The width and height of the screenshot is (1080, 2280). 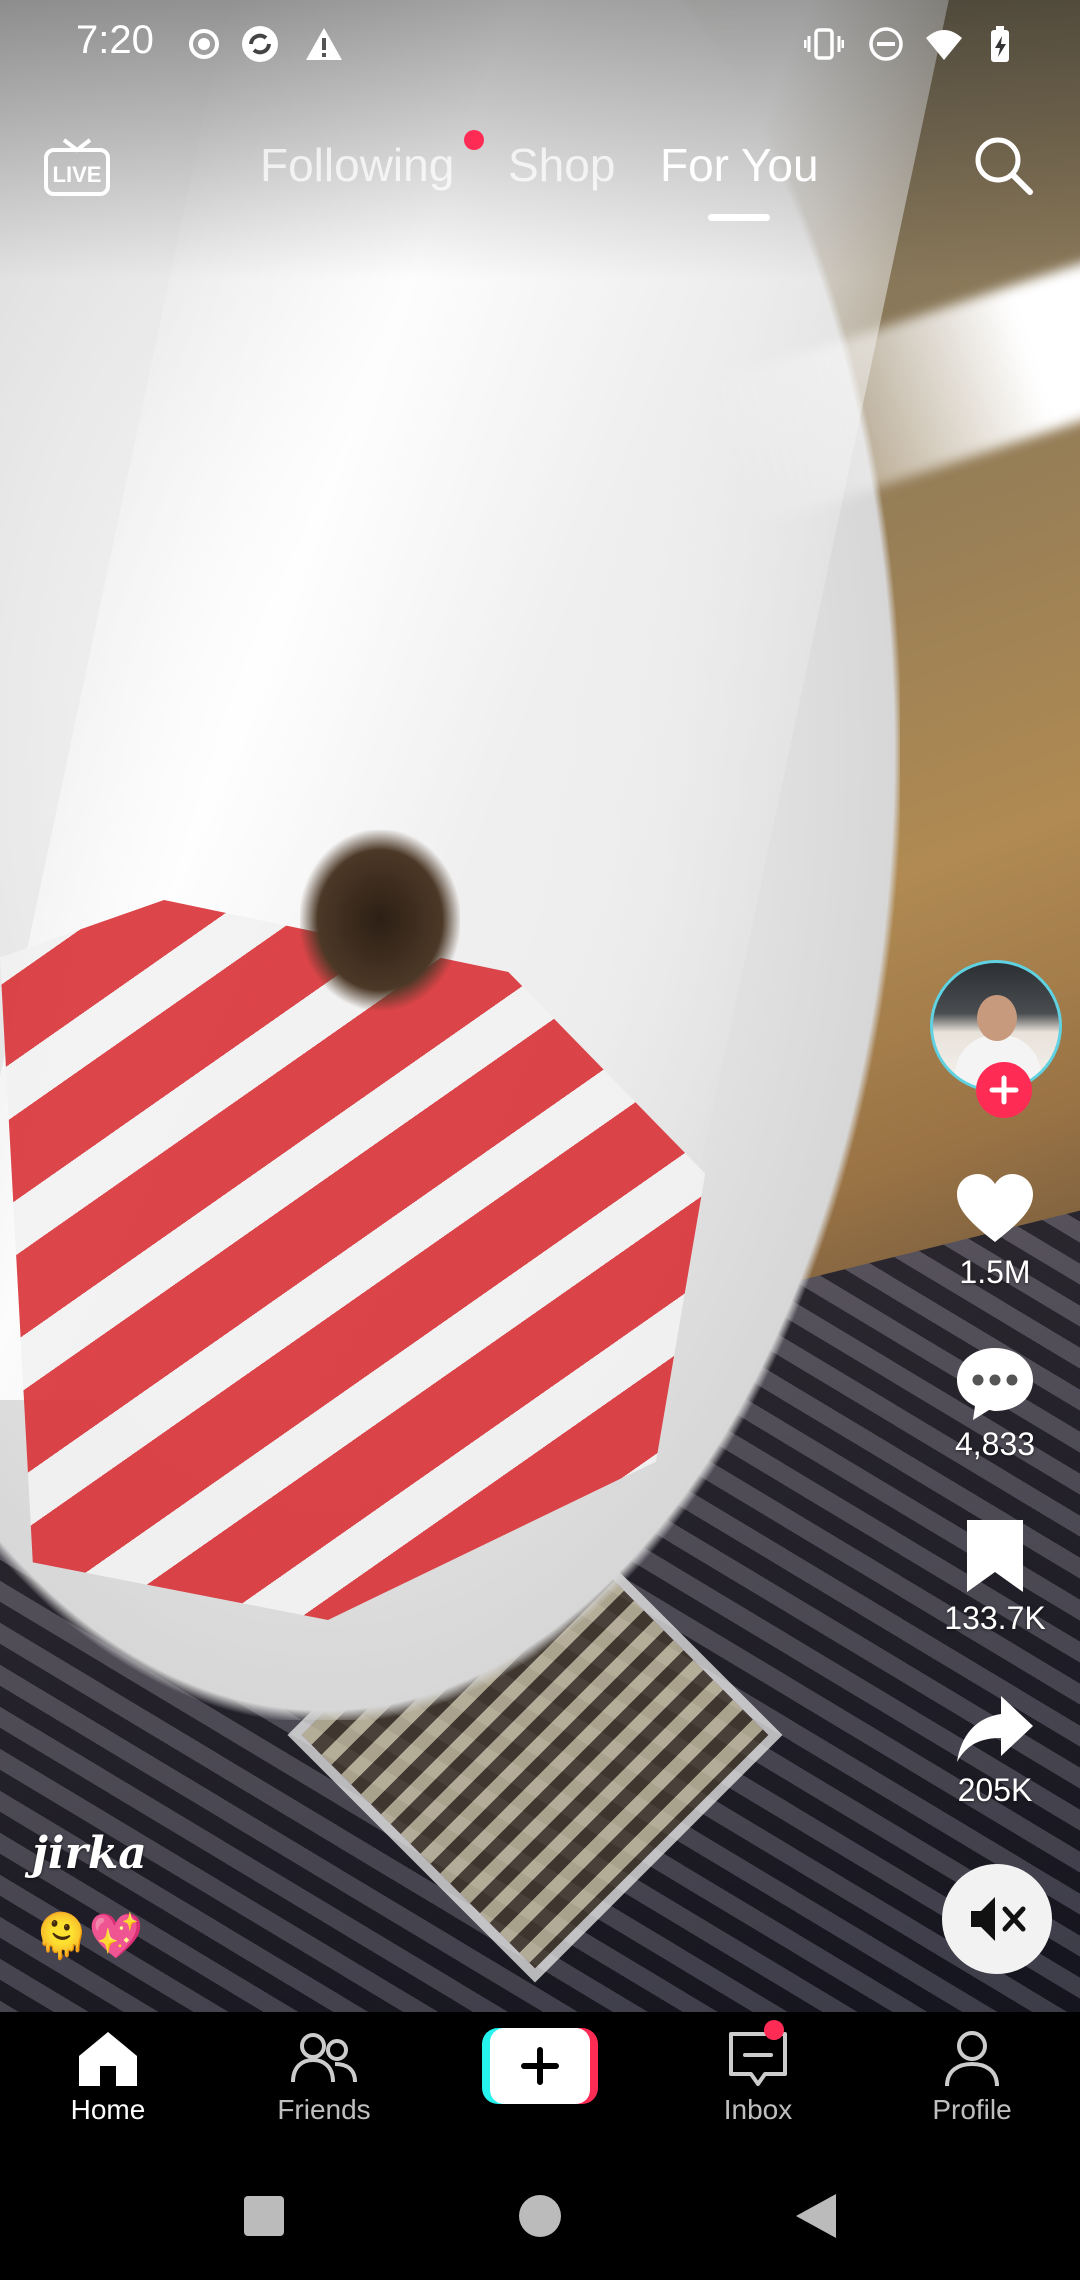 I want to click on create-button, so click(x=540, y=2066).